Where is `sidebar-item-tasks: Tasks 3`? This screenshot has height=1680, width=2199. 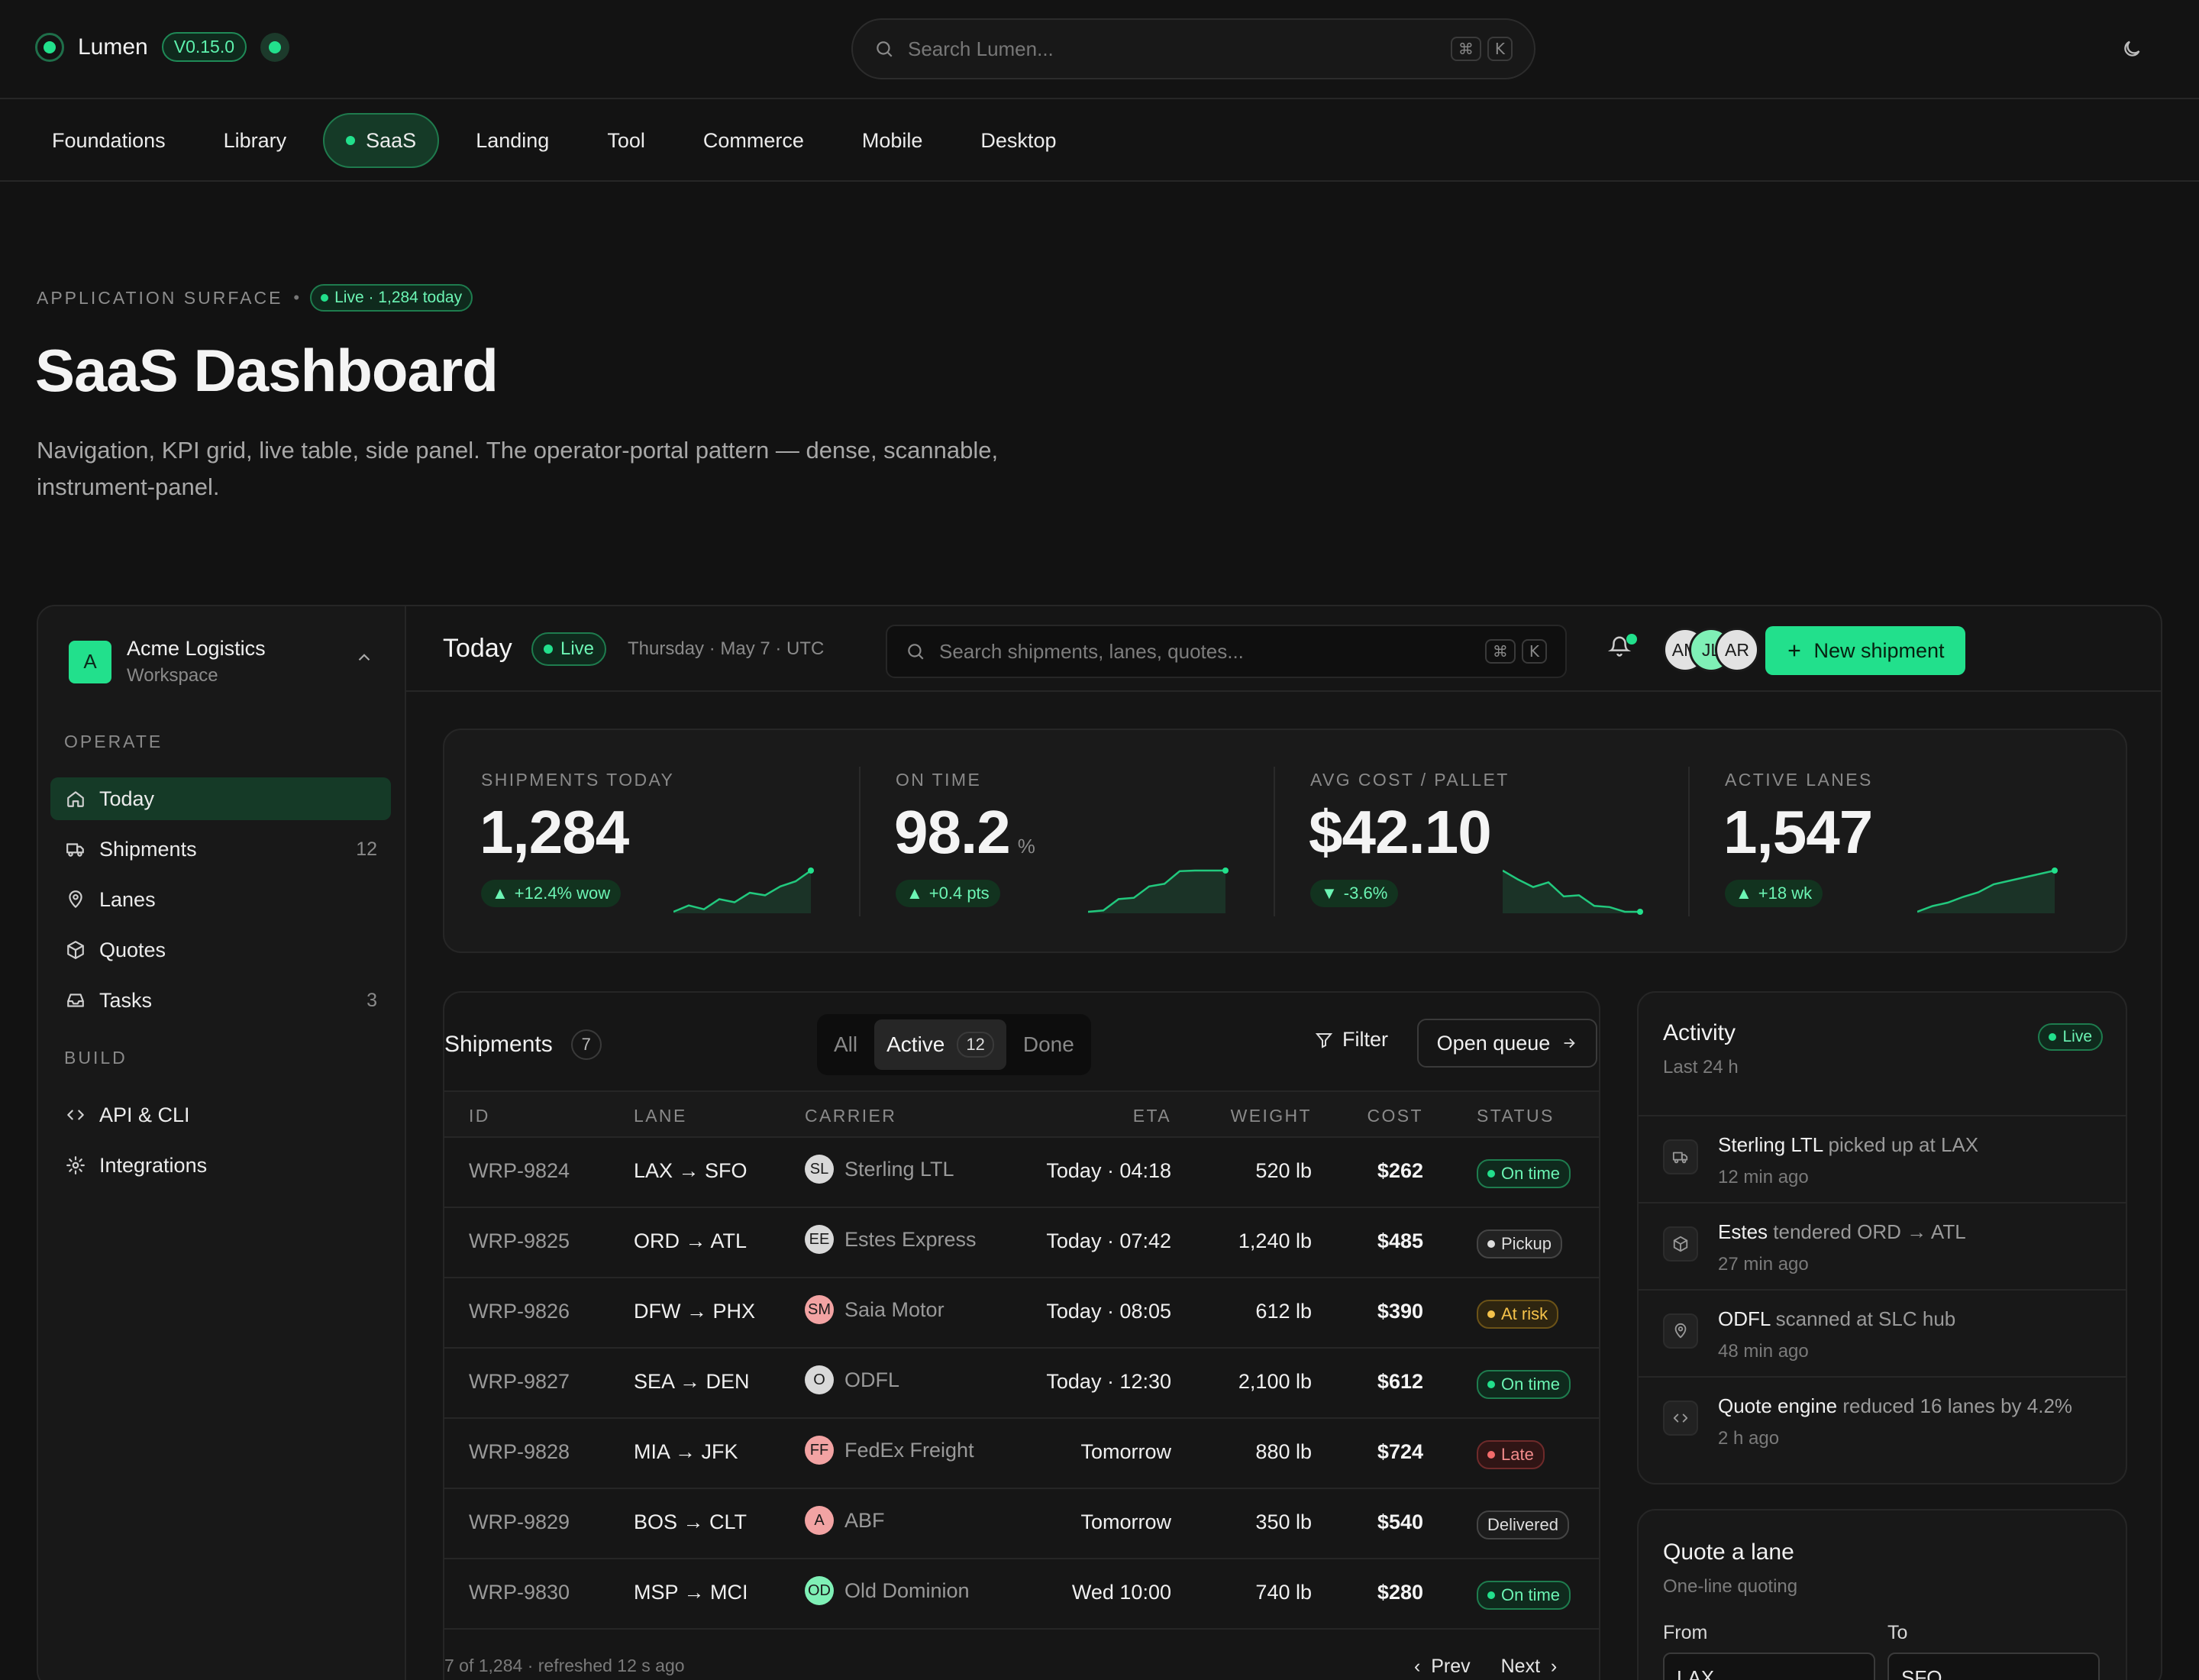
sidebar-item-tasks: Tasks 3 is located at coordinates (220, 1000).